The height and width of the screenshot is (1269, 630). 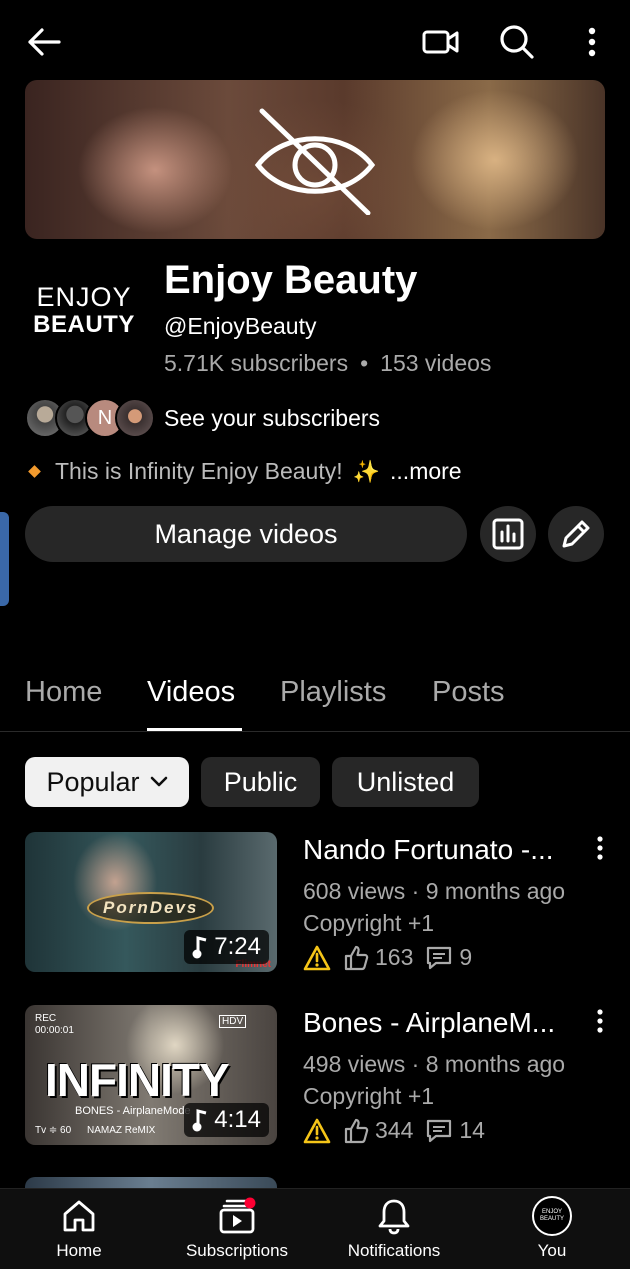 What do you see at coordinates (552, 1250) in the screenshot?
I see `nav-you-label: You` at bounding box center [552, 1250].